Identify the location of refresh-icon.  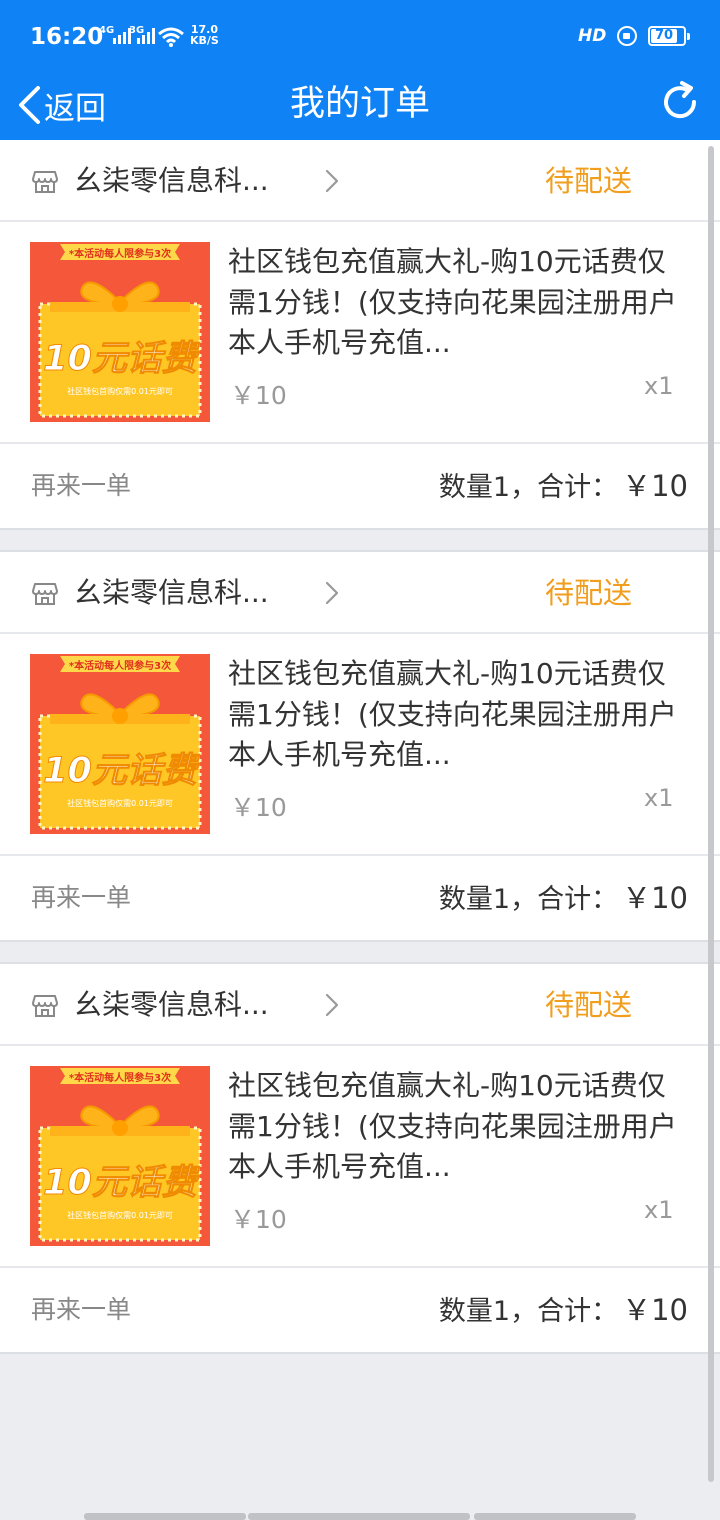
(680, 102).